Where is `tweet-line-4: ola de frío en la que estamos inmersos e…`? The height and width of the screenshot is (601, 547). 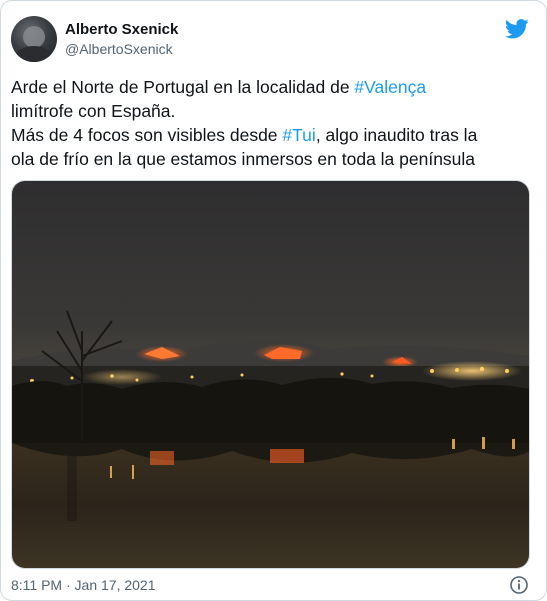
tweet-line-4: ola de frío en la que estamos inmersos e… is located at coordinates (243, 159).